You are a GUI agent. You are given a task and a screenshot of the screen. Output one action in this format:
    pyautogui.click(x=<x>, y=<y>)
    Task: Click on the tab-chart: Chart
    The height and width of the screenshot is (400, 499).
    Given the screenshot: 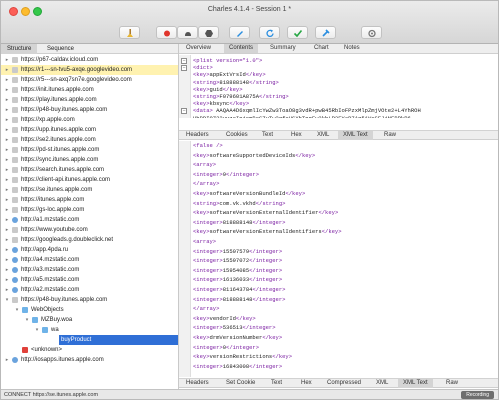 What is the action you would take?
    pyautogui.click(x=321, y=48)
    